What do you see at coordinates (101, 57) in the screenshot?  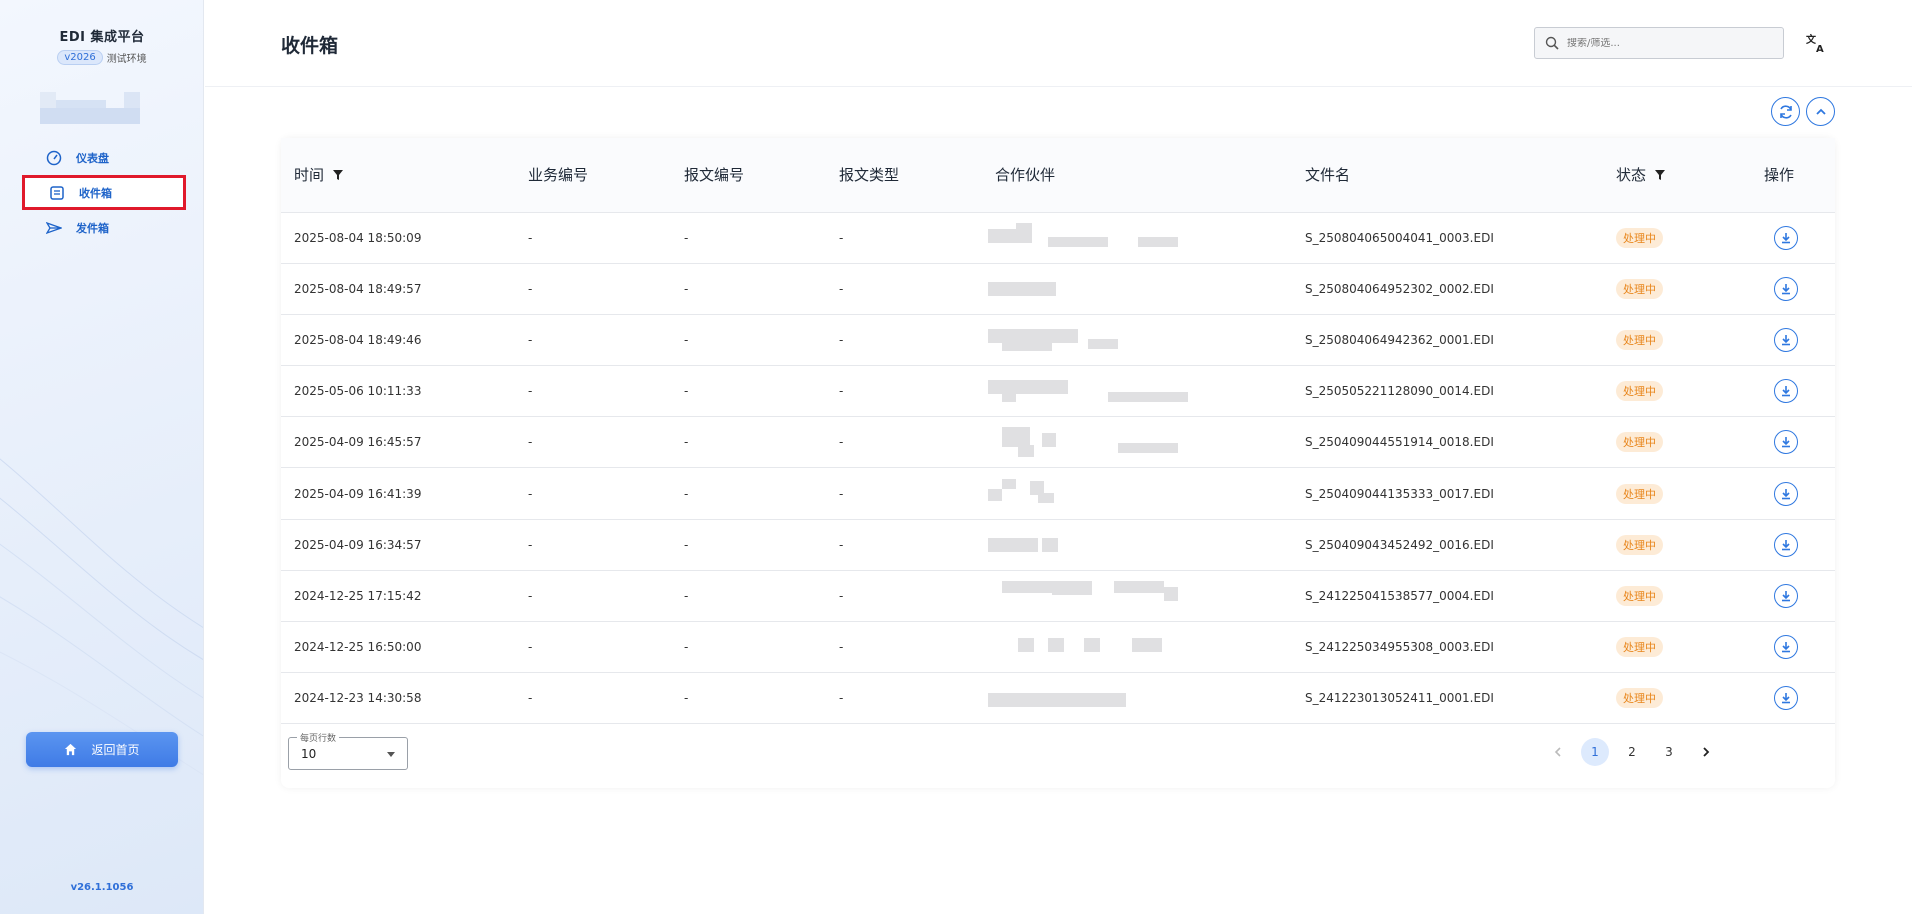 I see `brand-subtitle: v2026 测试环境` at bounding box center [101, 57].